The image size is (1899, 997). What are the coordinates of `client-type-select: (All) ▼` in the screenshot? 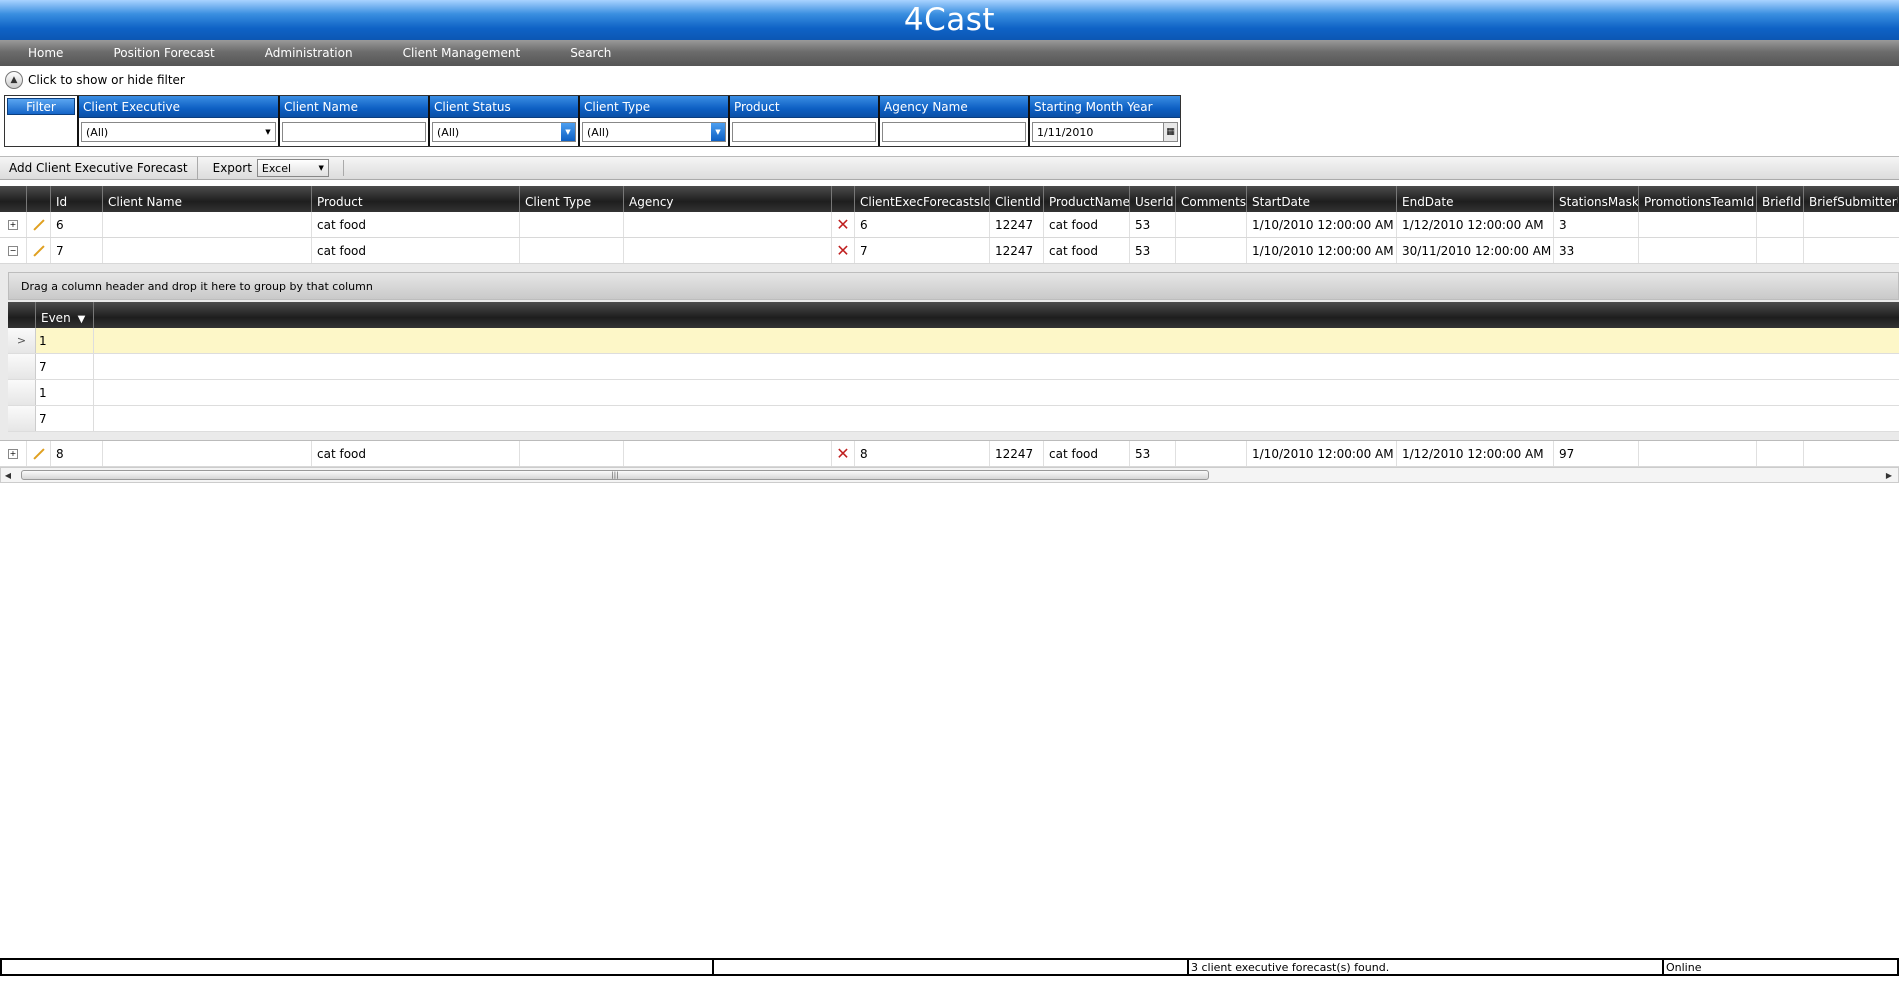 It's located at (654, 132).